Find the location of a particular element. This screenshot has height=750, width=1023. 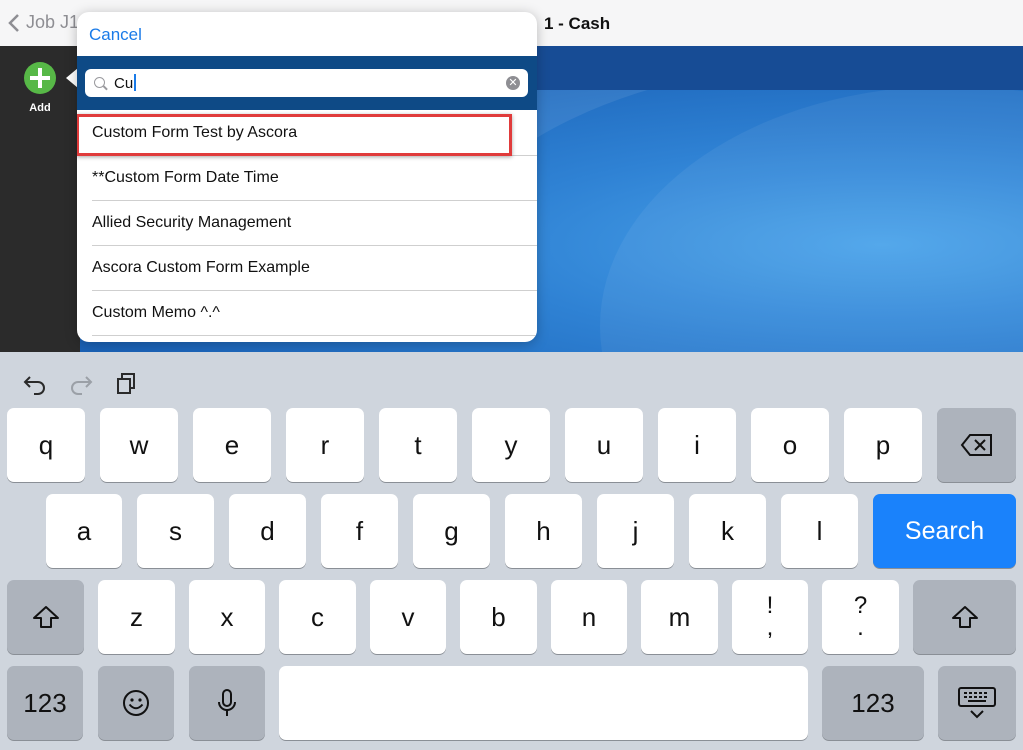

page-title: 1 - Cash is located at coordinates (577, 23).